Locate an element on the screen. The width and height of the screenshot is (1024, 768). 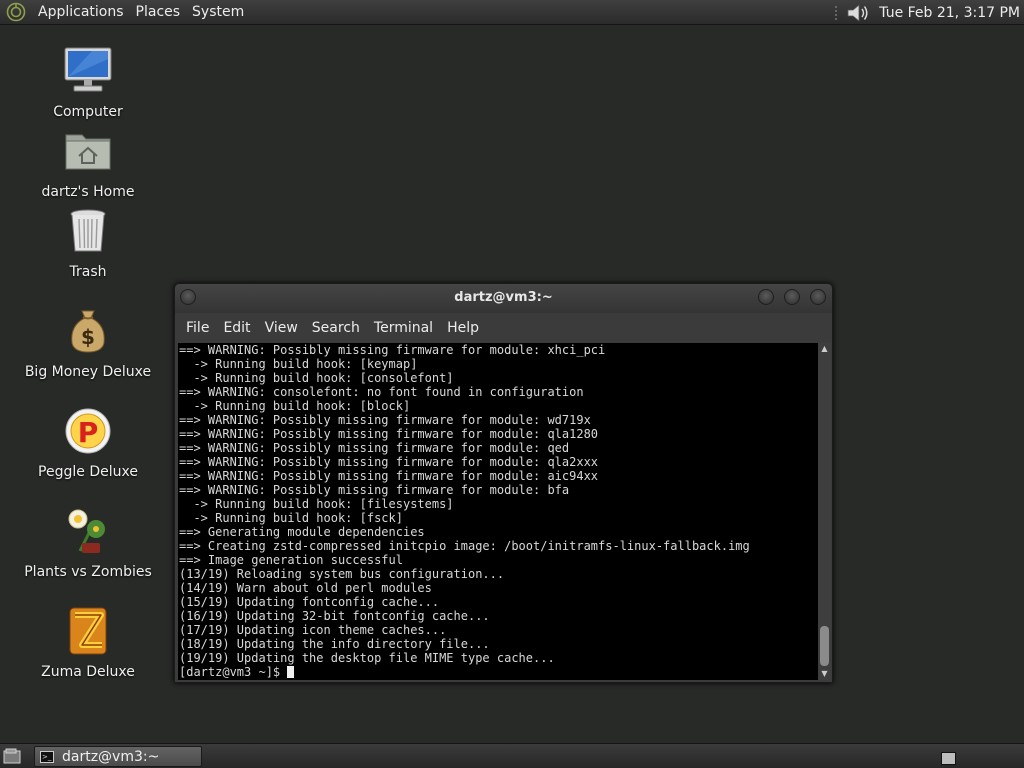
top-panel-tray: Tue Feb 21, 3:17 PM is located at coordinates (928, 12).